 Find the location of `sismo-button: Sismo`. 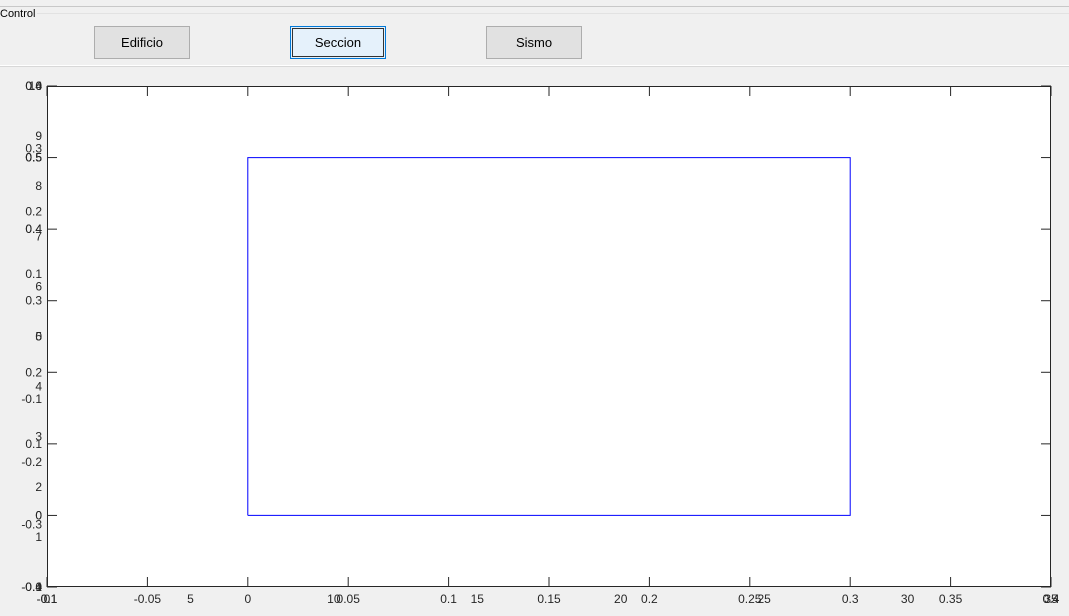

sismo-button: Sismo is located at coordinates (534, 42).